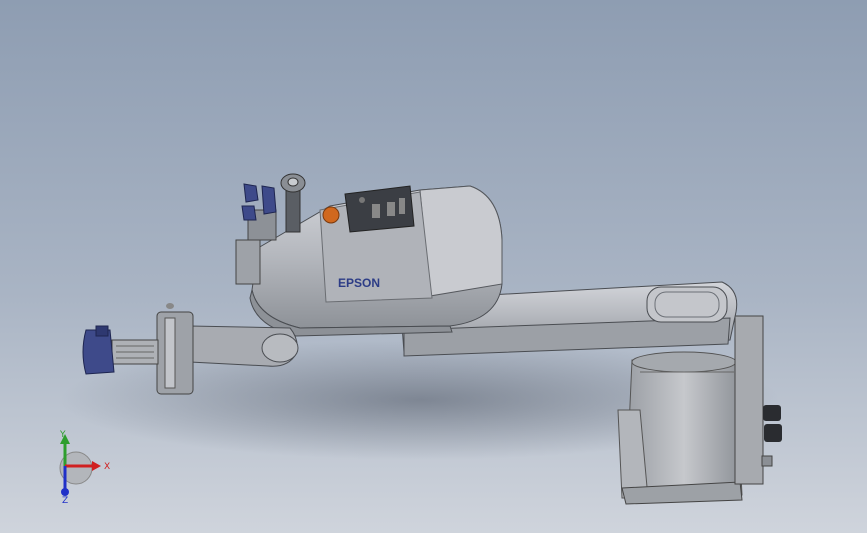  I want to click on cable-connector, so click(771, 436).